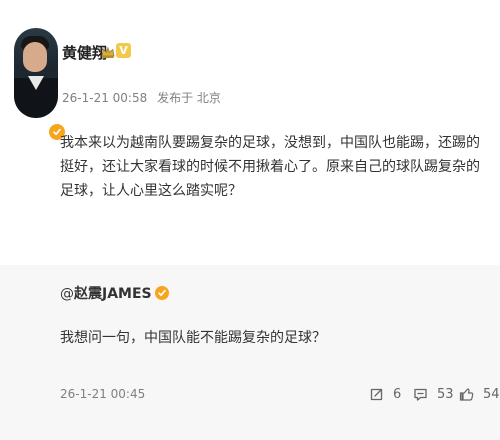  I want to click on repost-button: 6, so click(384, 394).